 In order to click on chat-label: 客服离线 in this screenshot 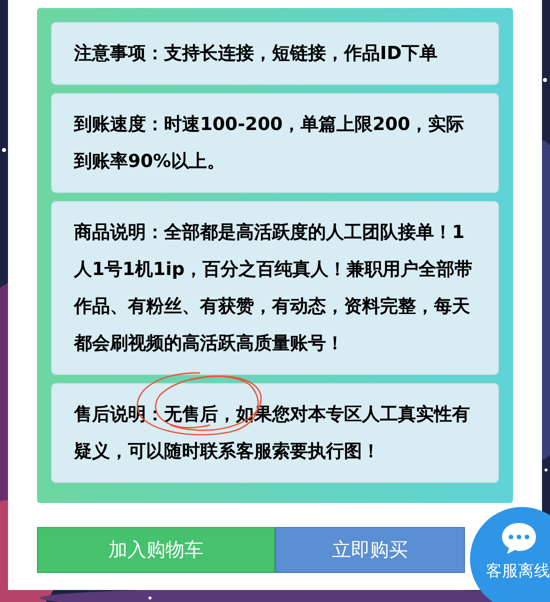, I will do `click(518, 571)`.